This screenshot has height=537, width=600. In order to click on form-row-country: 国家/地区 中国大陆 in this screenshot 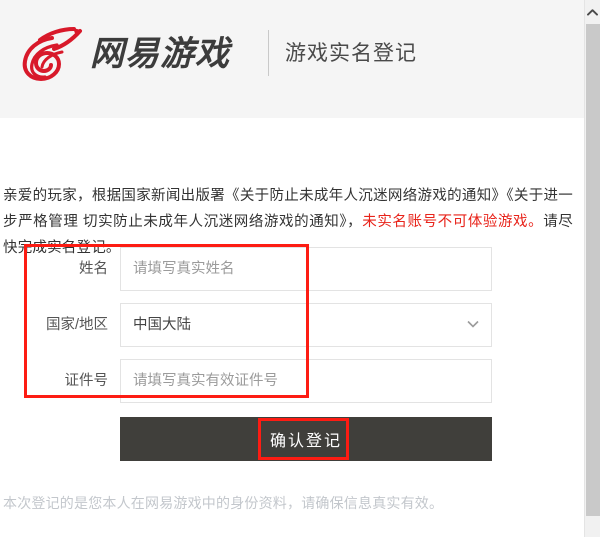, I will do `click(292, 325)`.